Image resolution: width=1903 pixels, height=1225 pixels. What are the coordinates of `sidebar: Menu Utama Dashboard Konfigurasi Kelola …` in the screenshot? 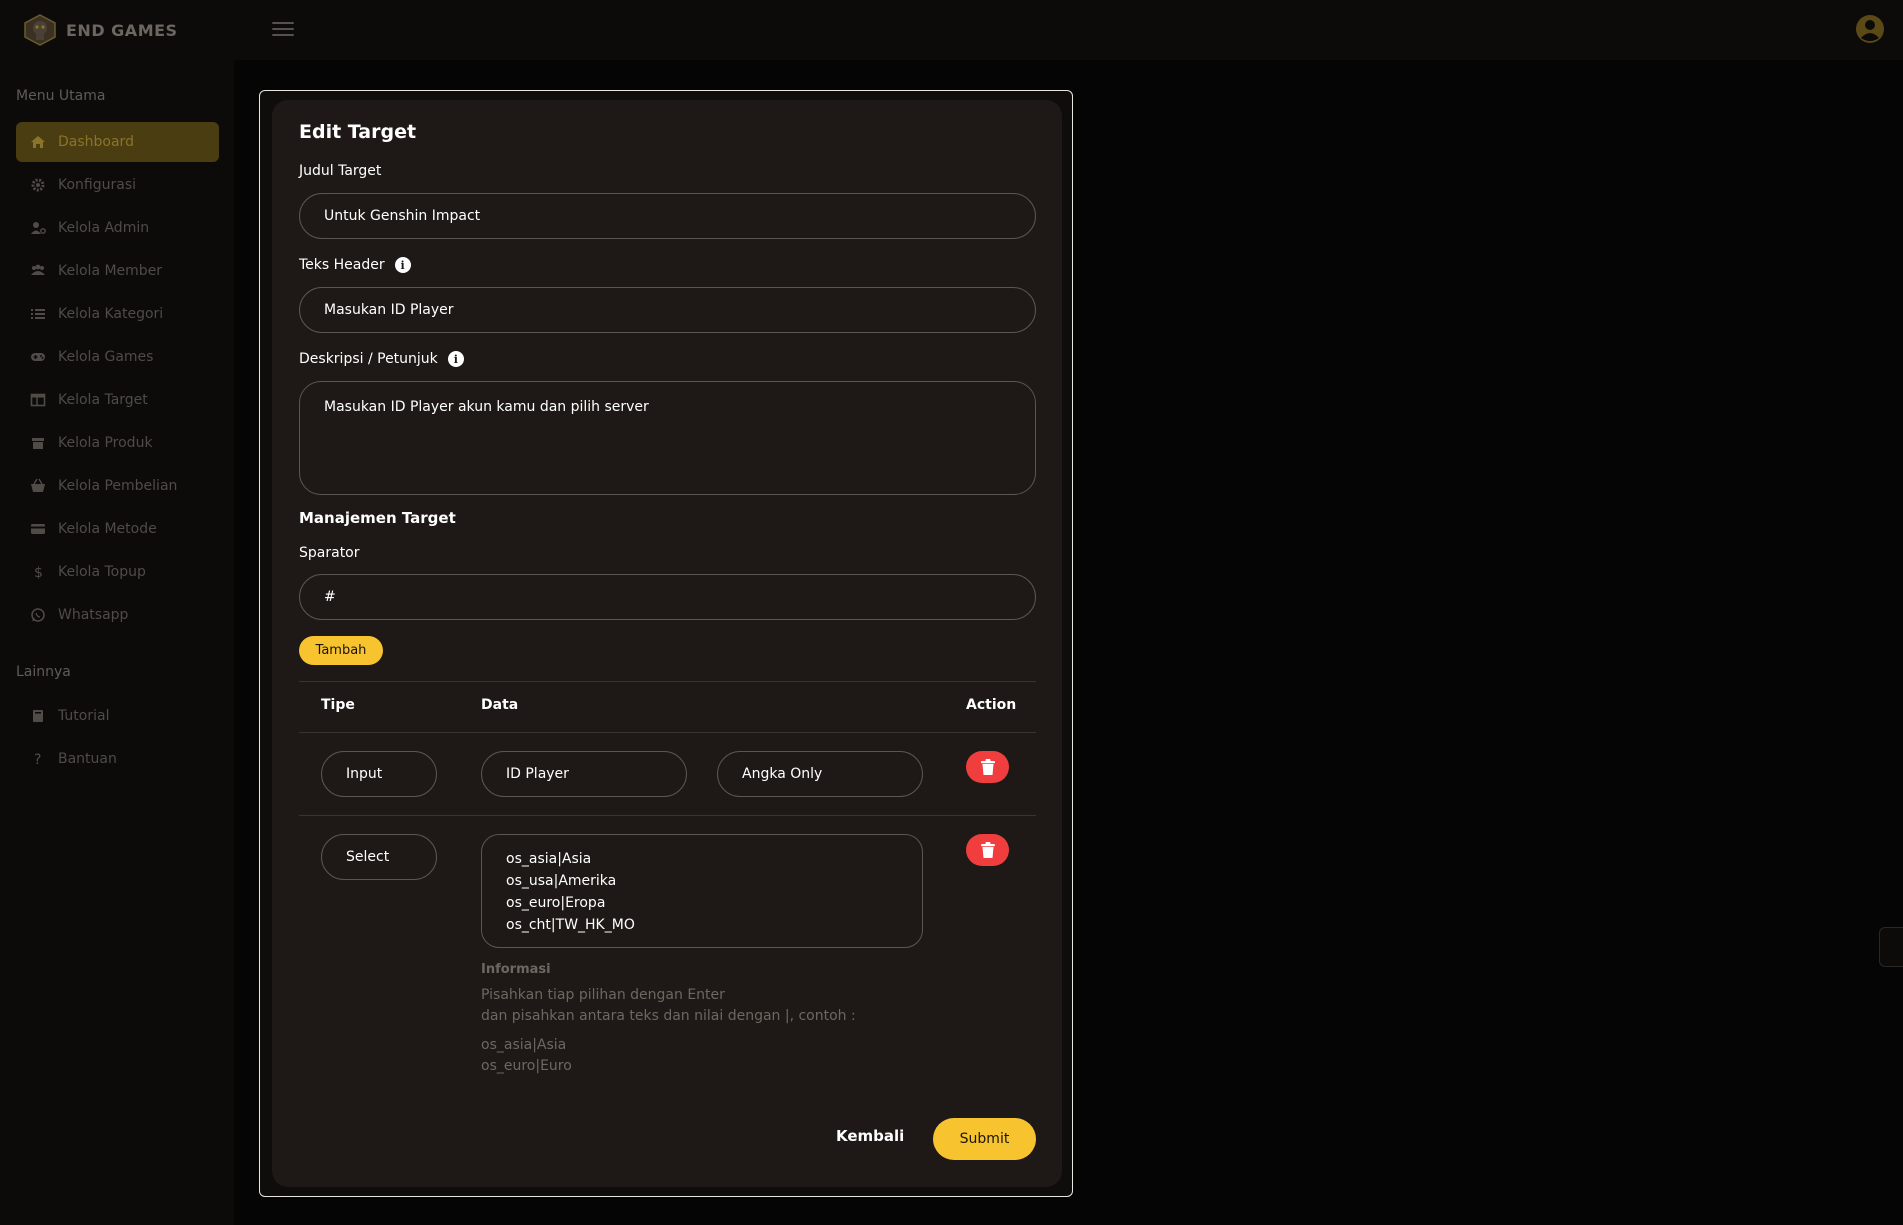 It's located at (117, 642).